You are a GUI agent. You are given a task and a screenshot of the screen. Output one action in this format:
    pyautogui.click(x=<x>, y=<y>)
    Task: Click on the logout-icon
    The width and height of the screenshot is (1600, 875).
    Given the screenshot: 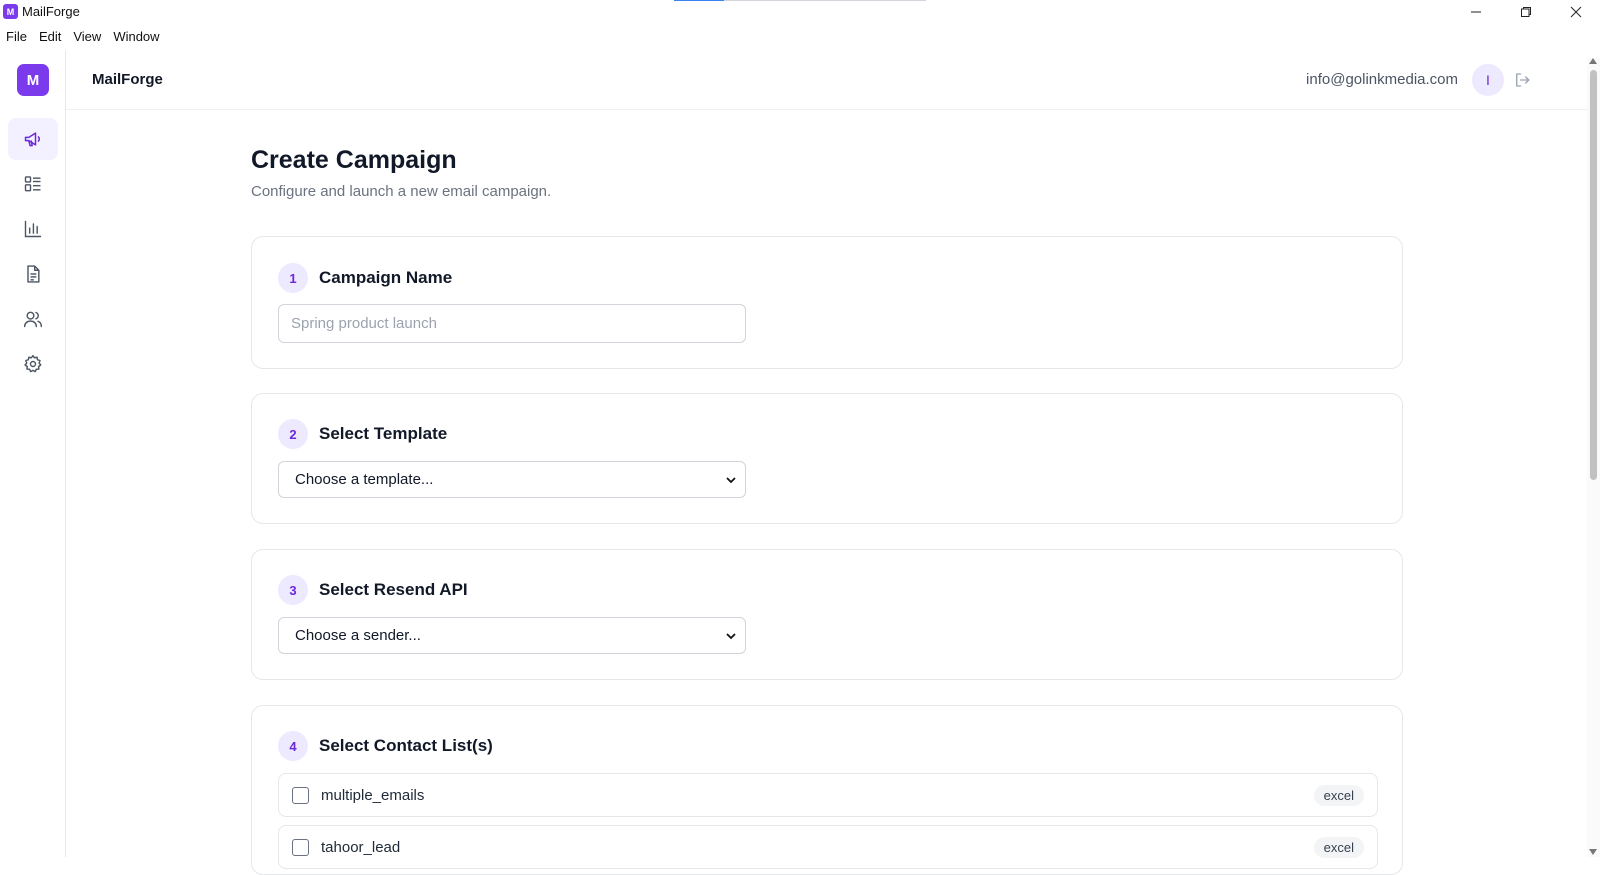 What is the action you would take?
    pyautogui.click(x=1523, y=80)
    